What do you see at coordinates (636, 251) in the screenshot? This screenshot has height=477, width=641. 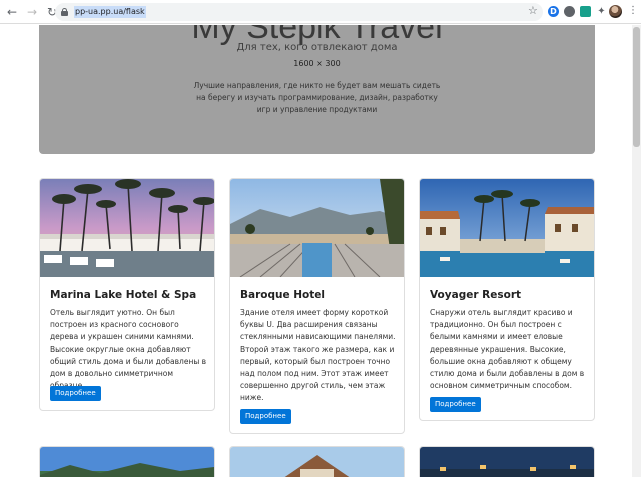 I see `page-scrollbar` at bounding box center [636, 251].